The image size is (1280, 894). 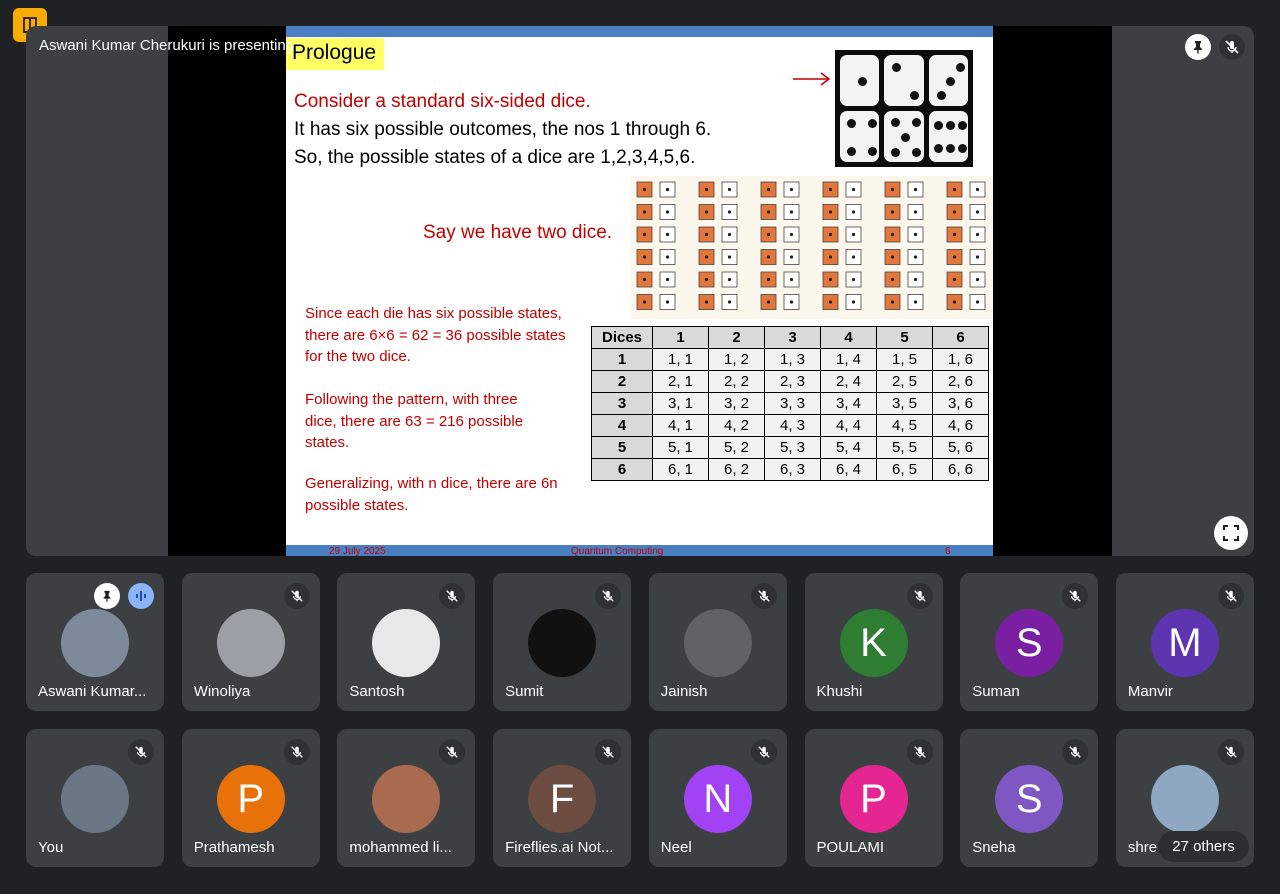 I want to click on participant-tile: S Suman, so click(x=1029, y=642).